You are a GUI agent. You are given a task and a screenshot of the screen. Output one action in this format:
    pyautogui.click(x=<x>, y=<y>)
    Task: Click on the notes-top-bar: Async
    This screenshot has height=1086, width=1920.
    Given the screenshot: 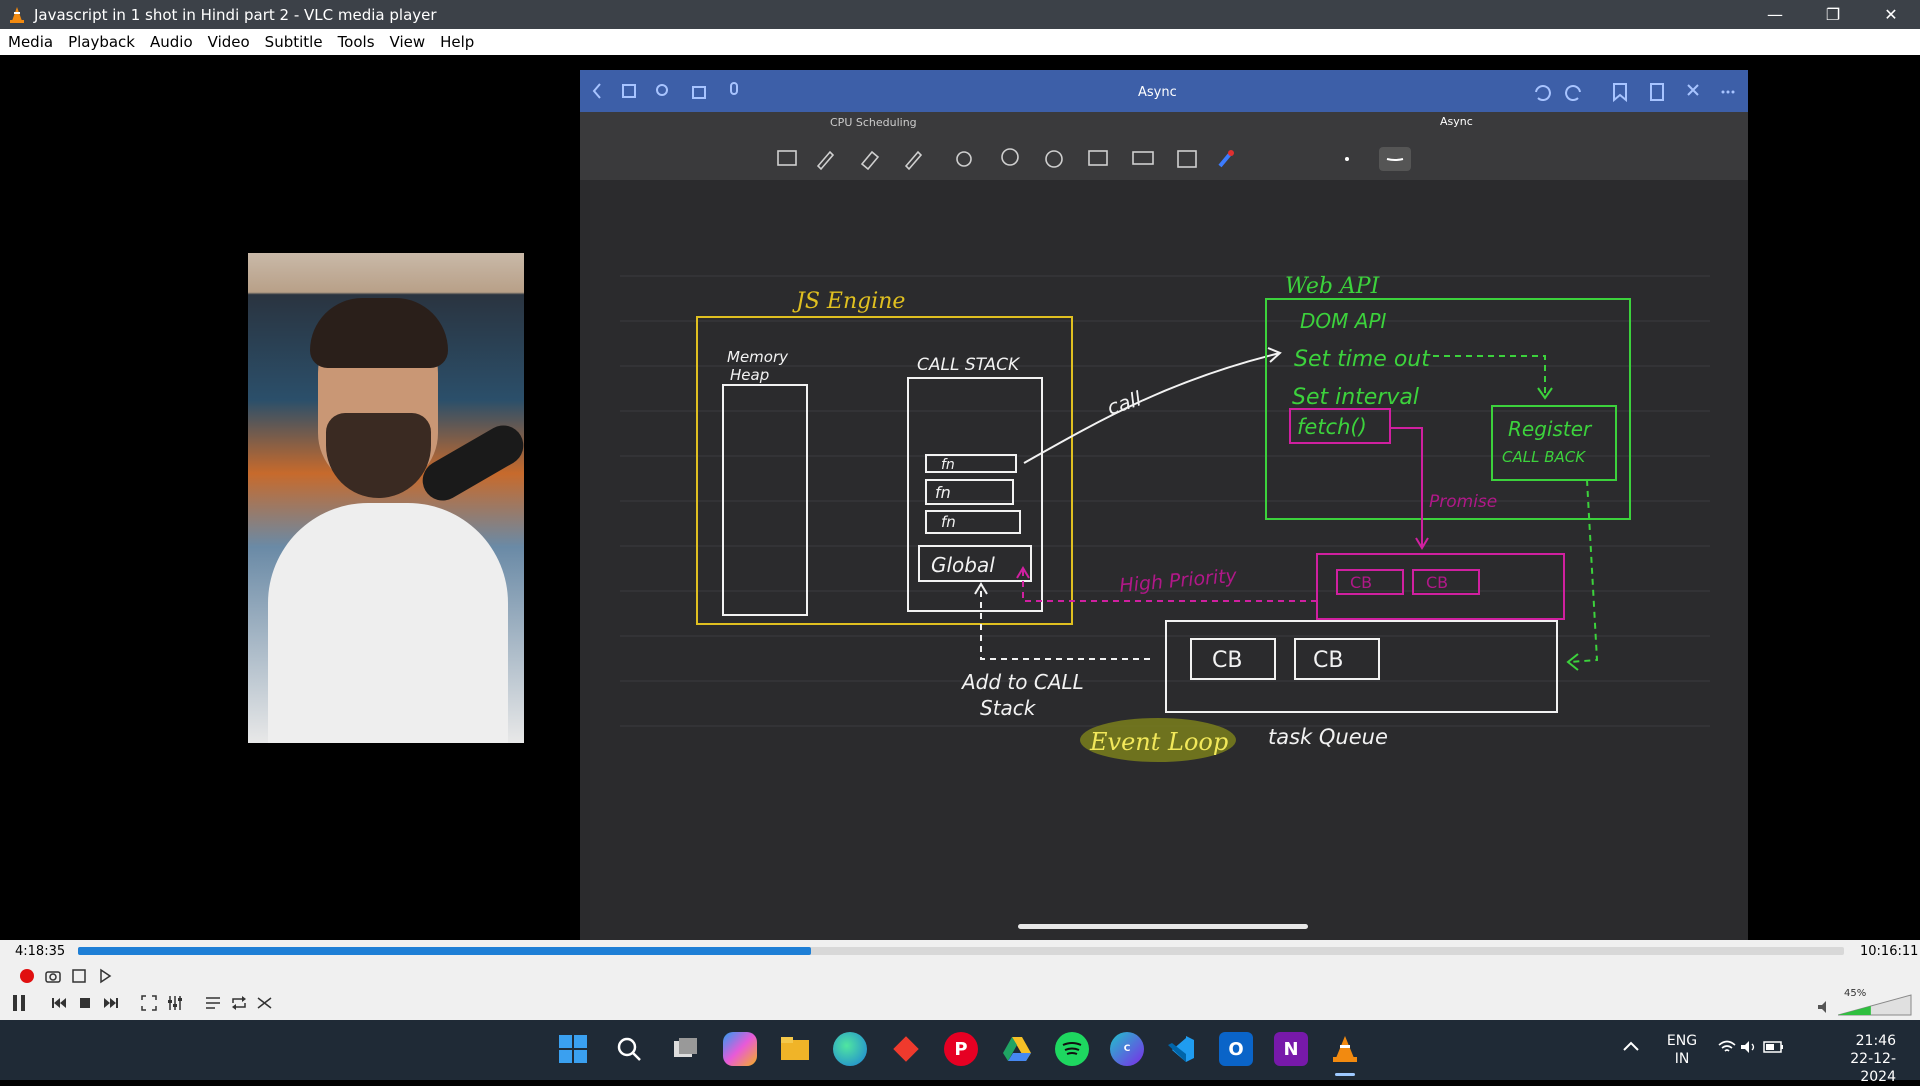 What is the action you would take?
    pyautogui.click(x=1164, y=91)
    